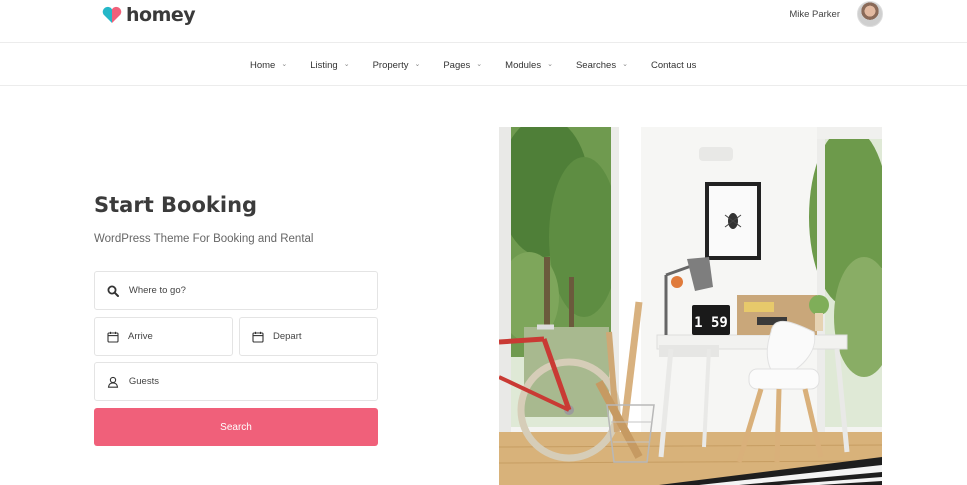  I want to click on nav-item-label: Listing, so click(323, 65).